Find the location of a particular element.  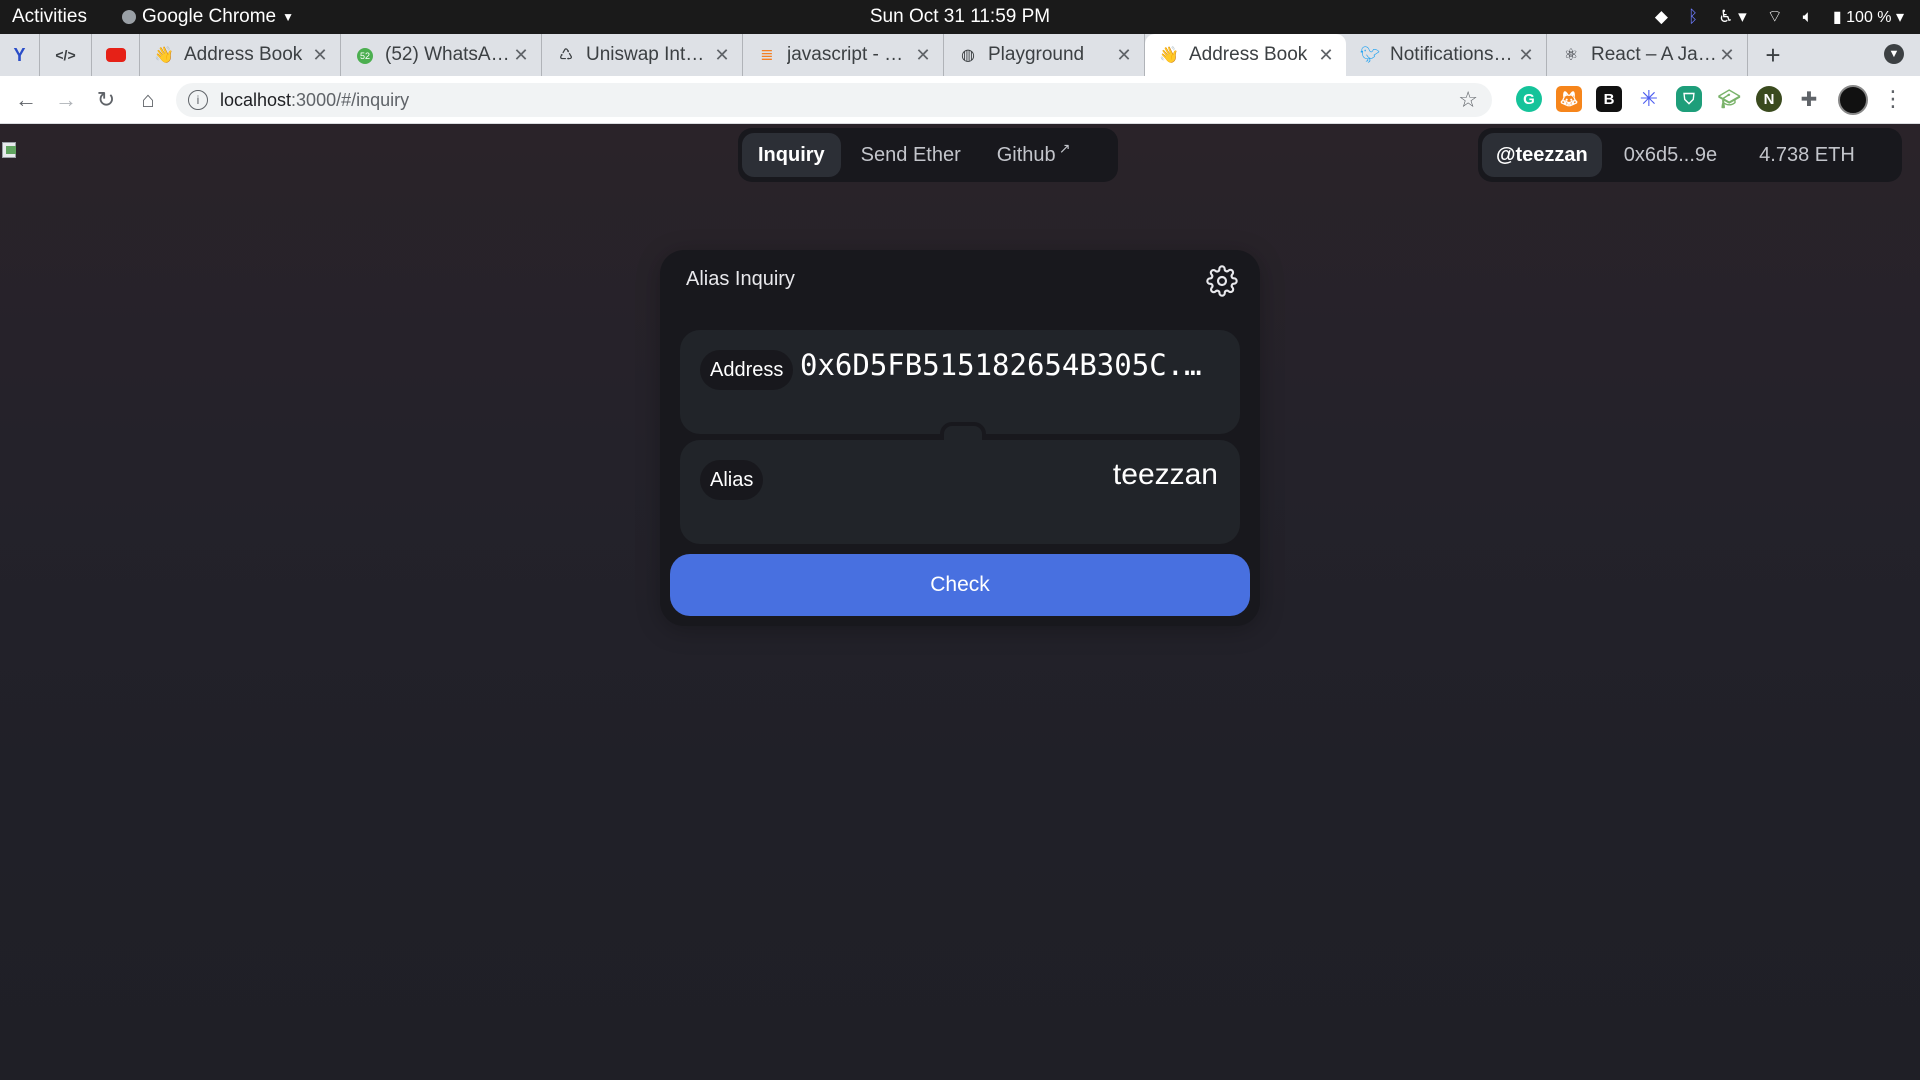

url-host: localhost is located at coordinates (256, 99).